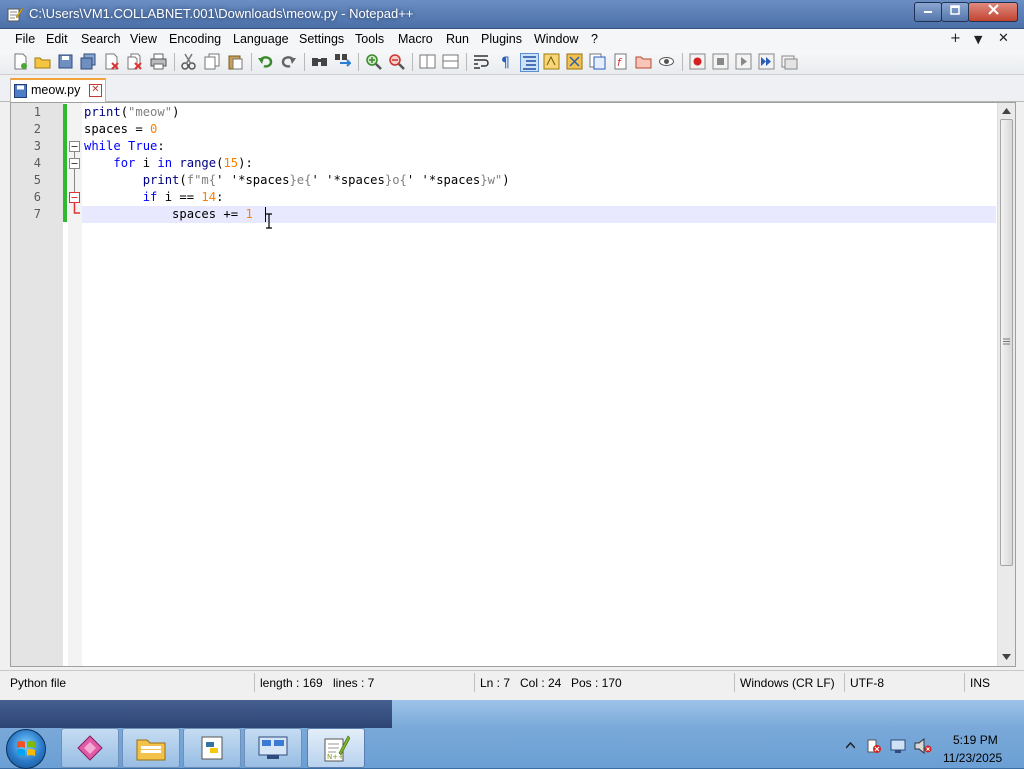 Image resolution: width=1024 pixels, height=769 pixels. I want to click on app-pink-icon, so click(90, 748).